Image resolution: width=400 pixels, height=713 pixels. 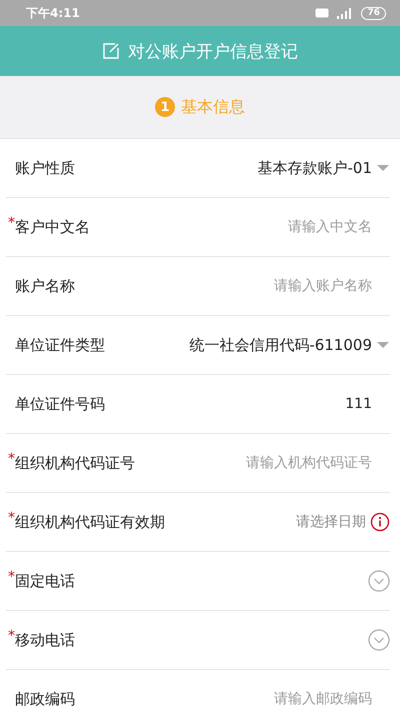 What do you see at coordinates (52, 227) in the screenshot?
I see `field-label: 客户中文名` at bounding box center [52, 227].